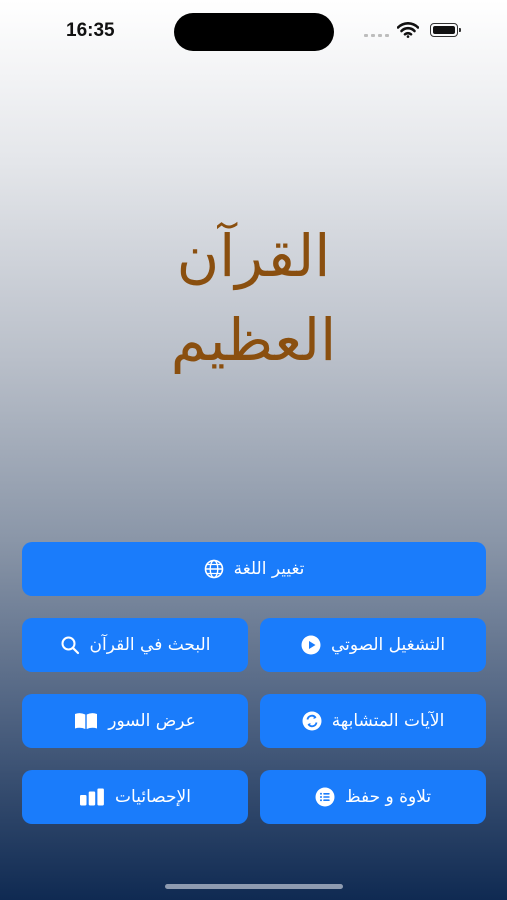  Describe the element at coordinates (376, 35) in the screenshot. I see `cellular-signal-icon` at that location.